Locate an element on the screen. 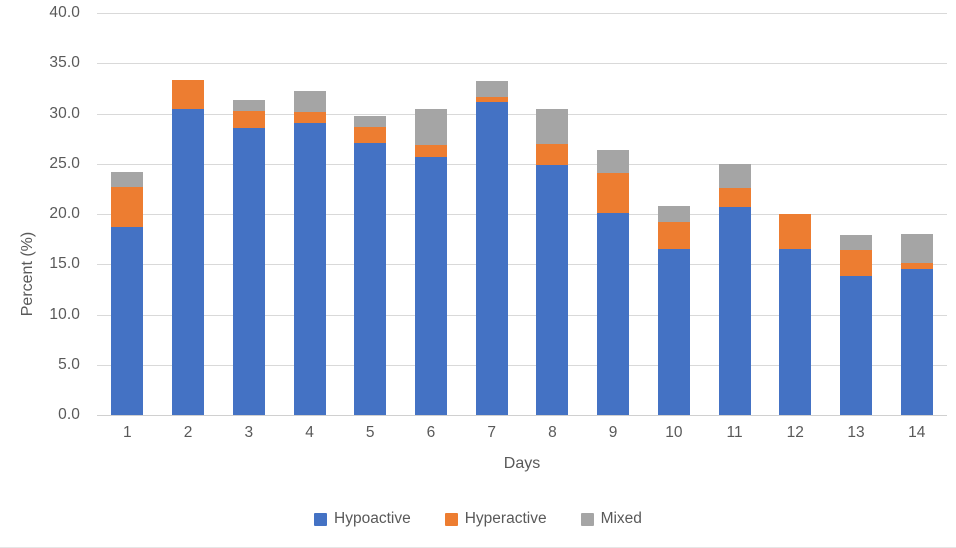 The height and width of the screenshot is (548, 956). y-axis-tick-label: 10.0 is located at coordinates (64, 314).